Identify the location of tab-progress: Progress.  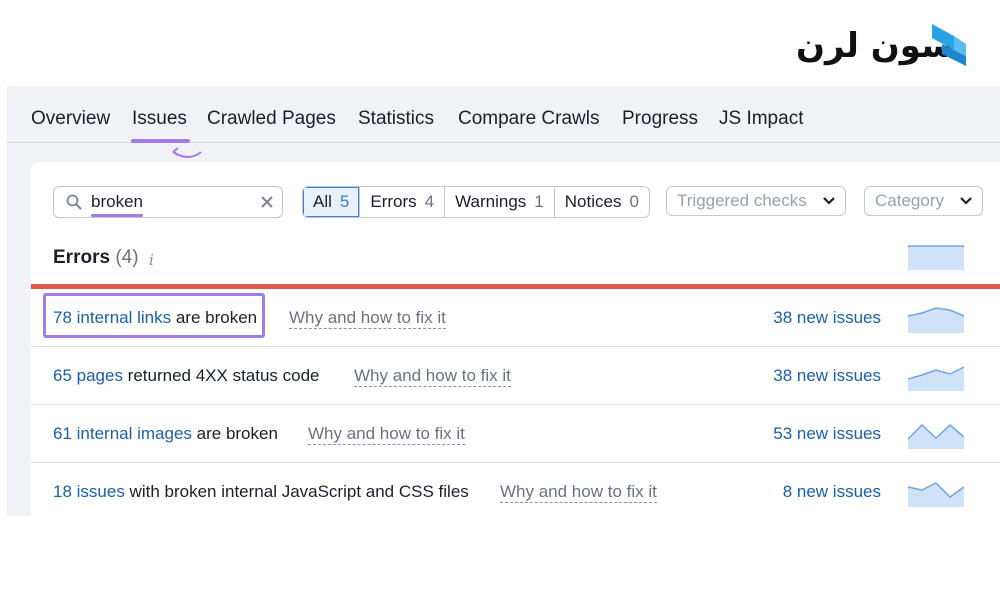
(660, 119).